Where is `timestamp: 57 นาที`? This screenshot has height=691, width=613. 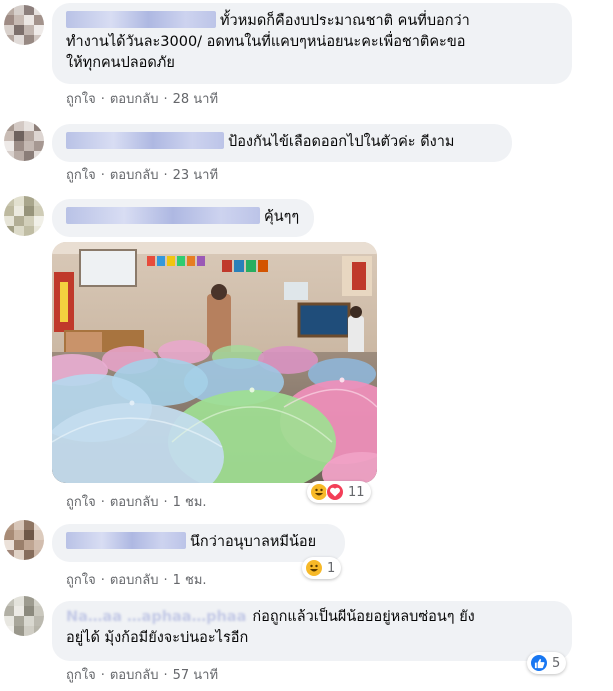 timestamp: 57 นาที is located at coordinates (195, 675).